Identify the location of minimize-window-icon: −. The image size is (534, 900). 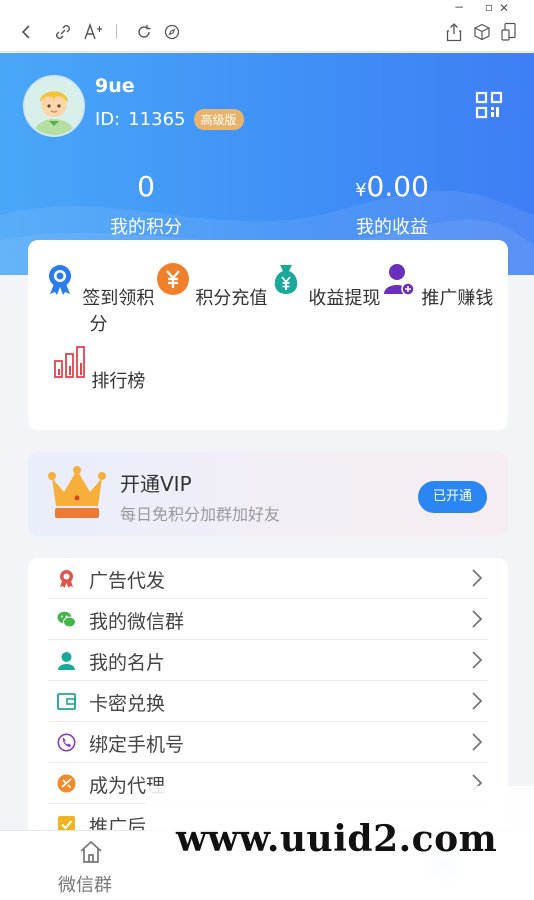
(459, 7).